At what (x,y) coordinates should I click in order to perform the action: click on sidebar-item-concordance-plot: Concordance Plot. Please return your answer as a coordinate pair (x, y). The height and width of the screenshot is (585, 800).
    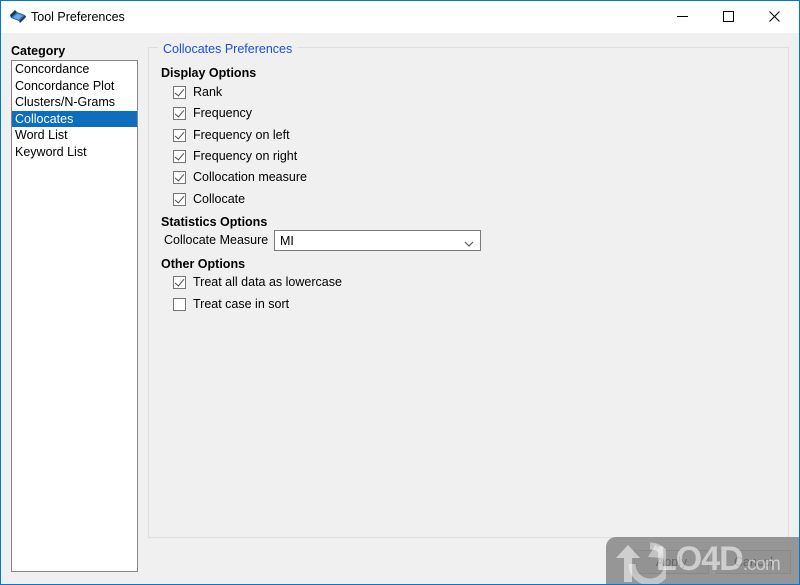
    Looking at the image, I should click on (74, 86).